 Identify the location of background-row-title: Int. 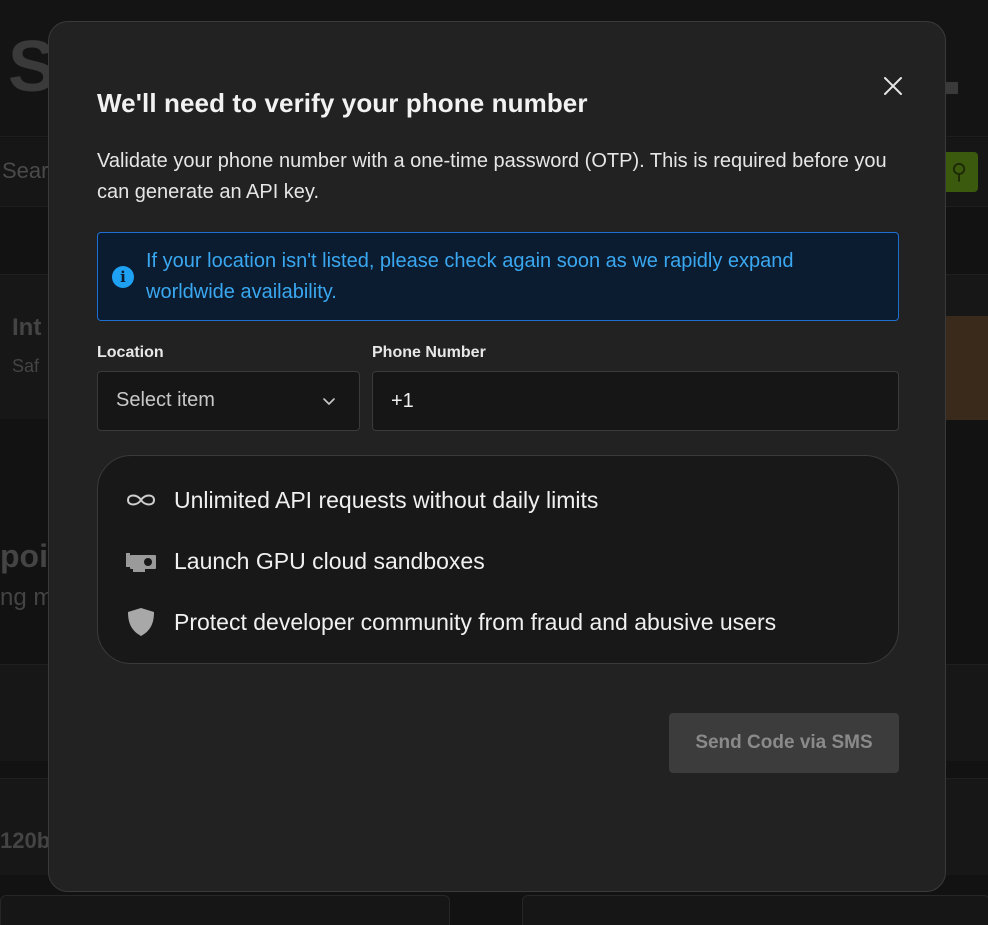
(27, 327).